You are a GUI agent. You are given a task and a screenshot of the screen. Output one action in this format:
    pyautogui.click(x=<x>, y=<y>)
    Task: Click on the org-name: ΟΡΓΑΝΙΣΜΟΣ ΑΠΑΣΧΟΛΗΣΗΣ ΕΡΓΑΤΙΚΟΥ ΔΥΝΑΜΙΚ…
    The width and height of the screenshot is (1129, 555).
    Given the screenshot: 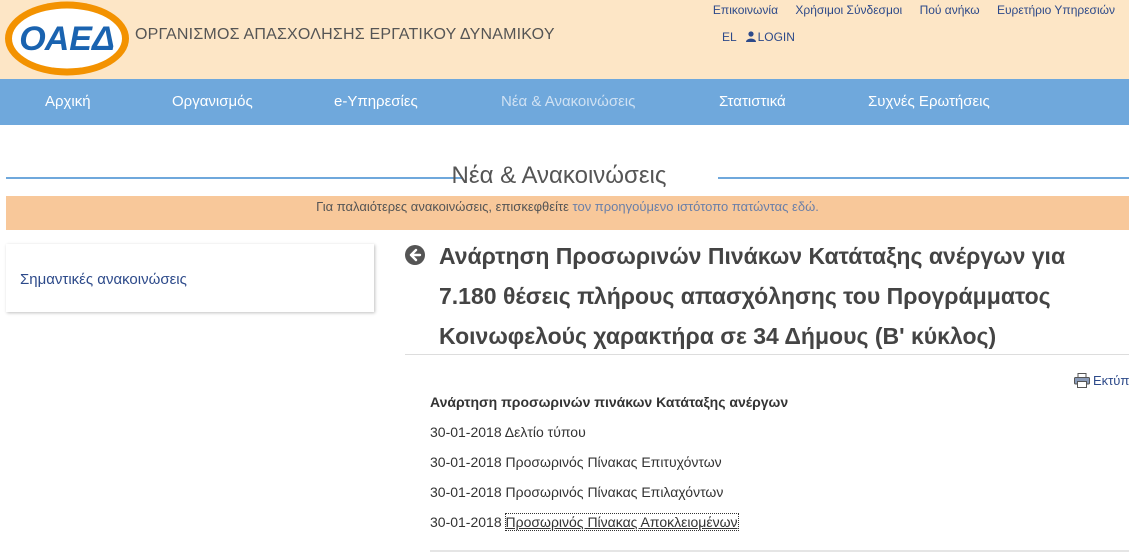 What is the action you would take?
    pyautogui.click(x=345, y=34)
    